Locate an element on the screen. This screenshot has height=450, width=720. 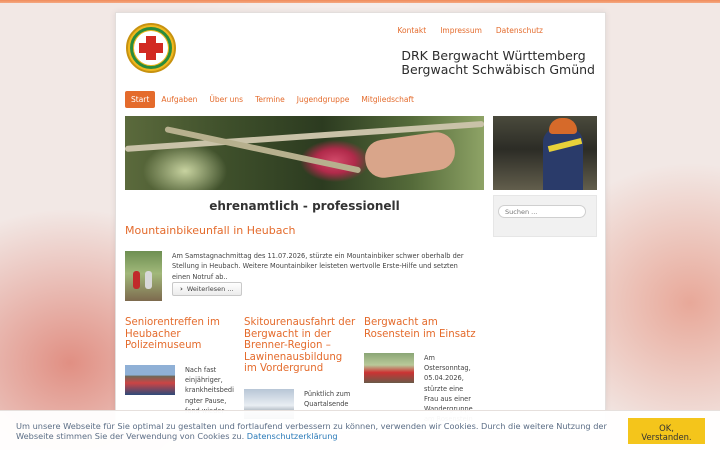
red-cross-icon is located at coordinates (151, 48).